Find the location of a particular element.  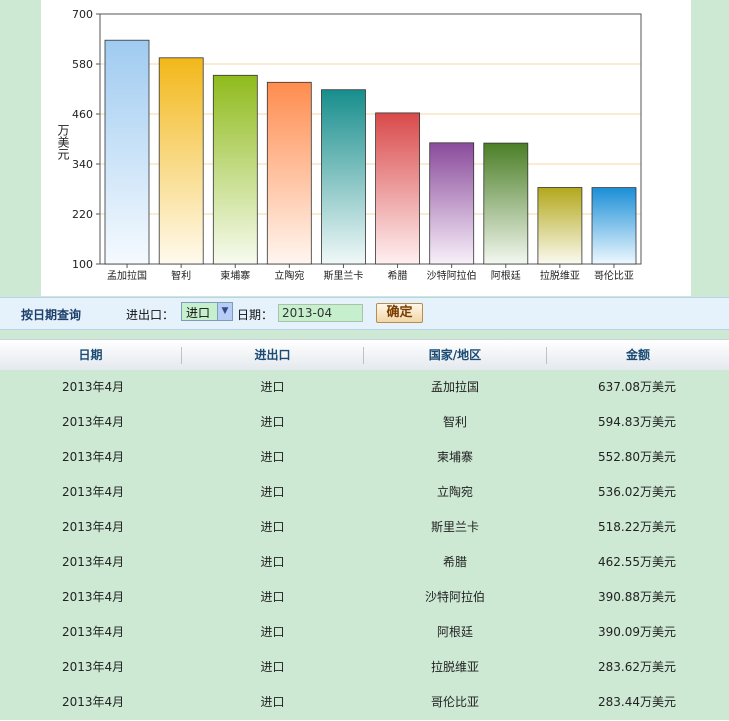

date-input: 2013-04 is located at coordinates (320, 313).